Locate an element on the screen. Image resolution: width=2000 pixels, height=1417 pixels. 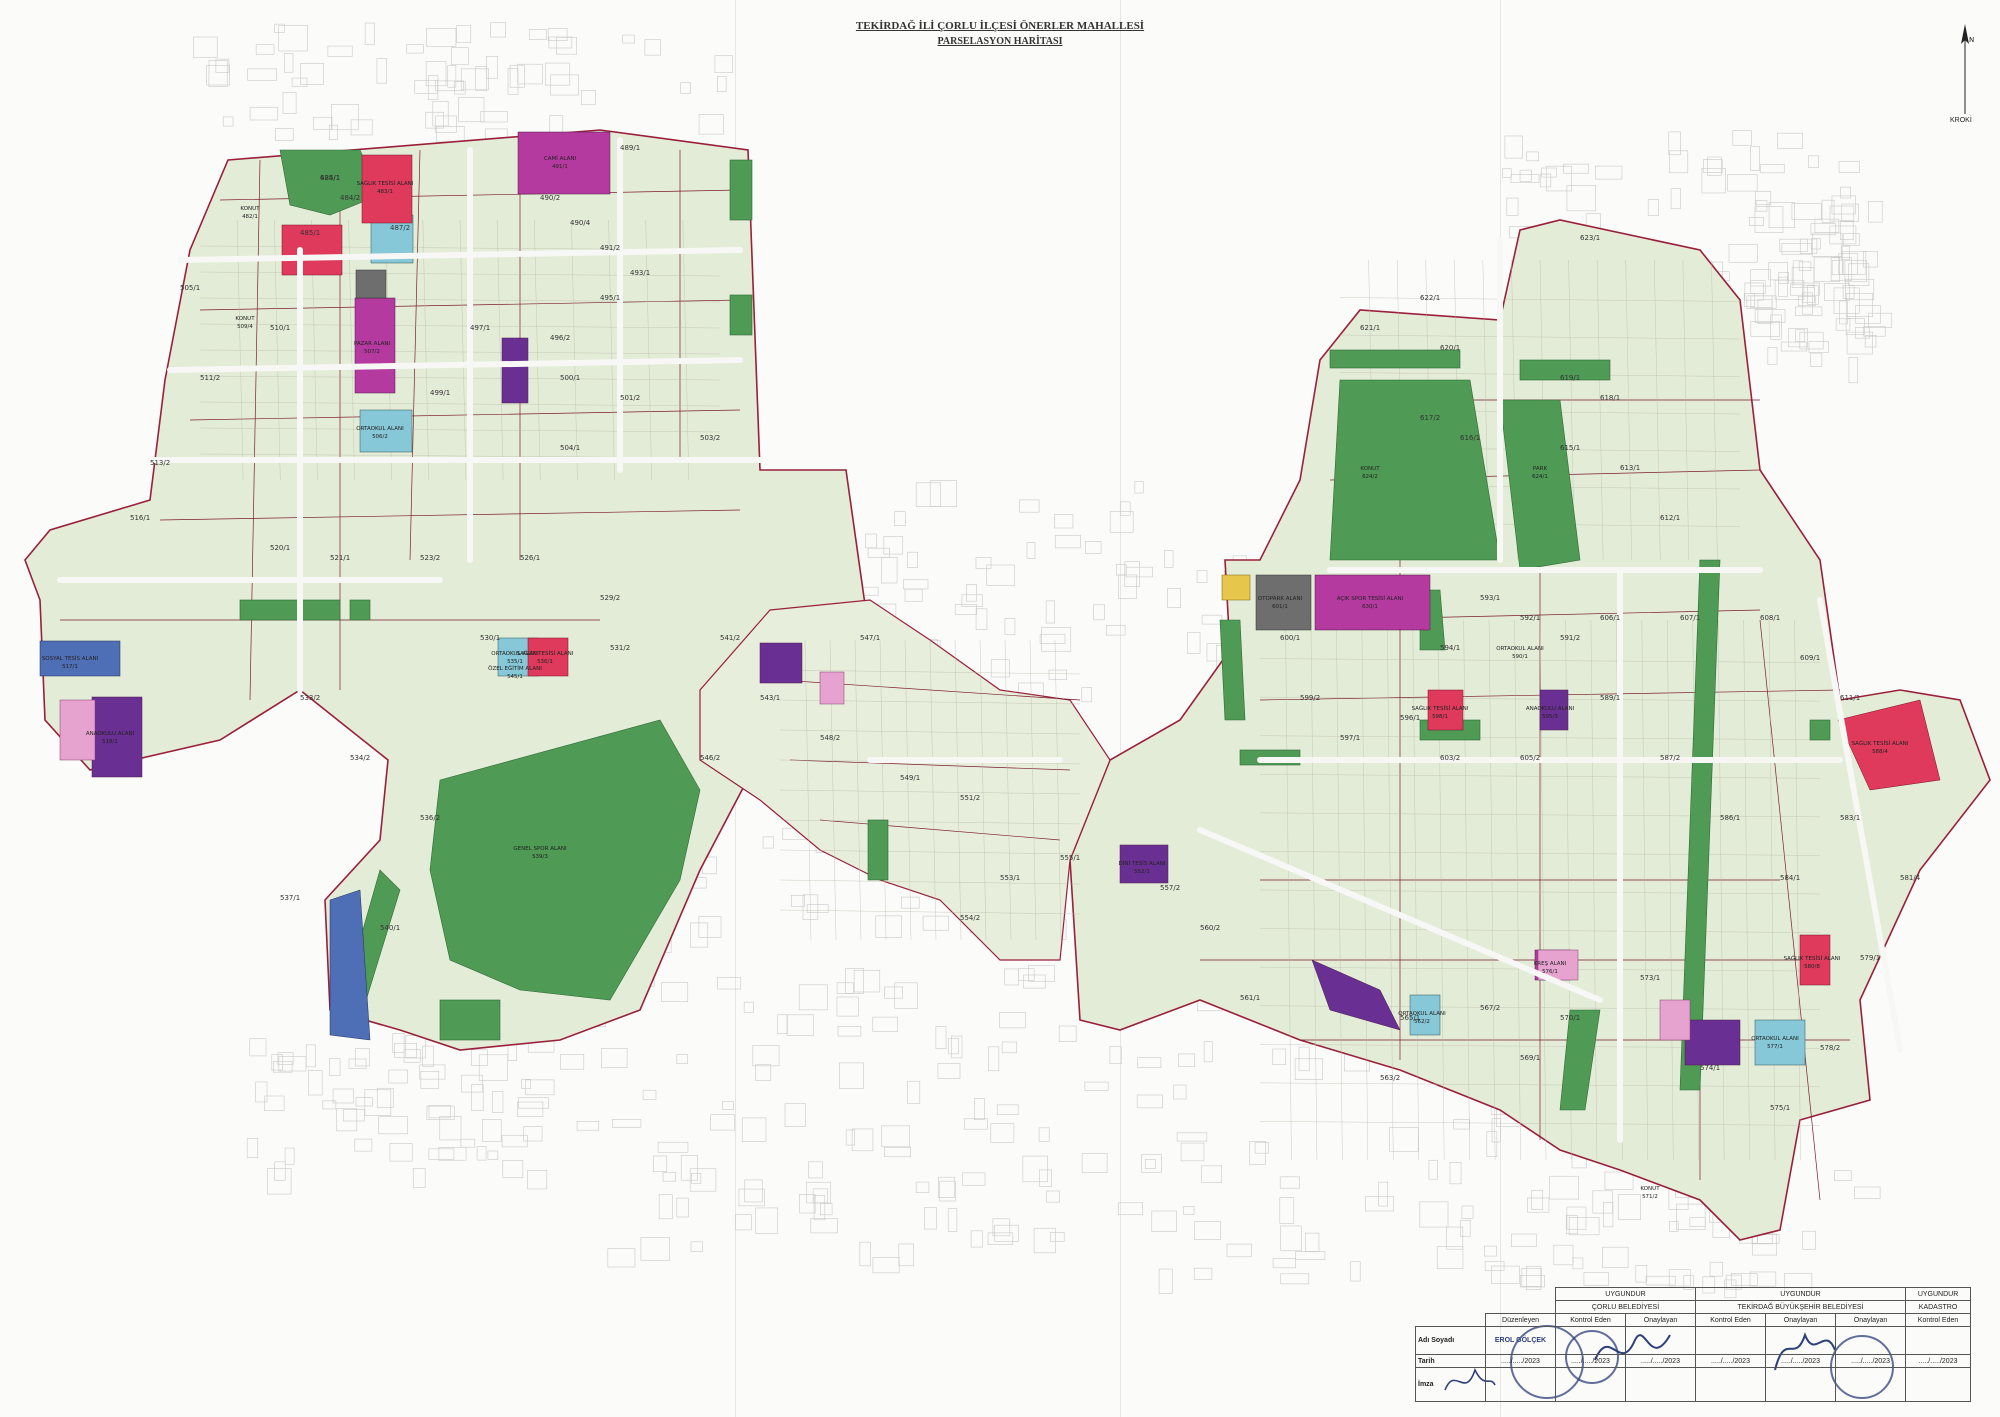
area-parcel-label: 562/2 is located at coordinates (1422, 1022).